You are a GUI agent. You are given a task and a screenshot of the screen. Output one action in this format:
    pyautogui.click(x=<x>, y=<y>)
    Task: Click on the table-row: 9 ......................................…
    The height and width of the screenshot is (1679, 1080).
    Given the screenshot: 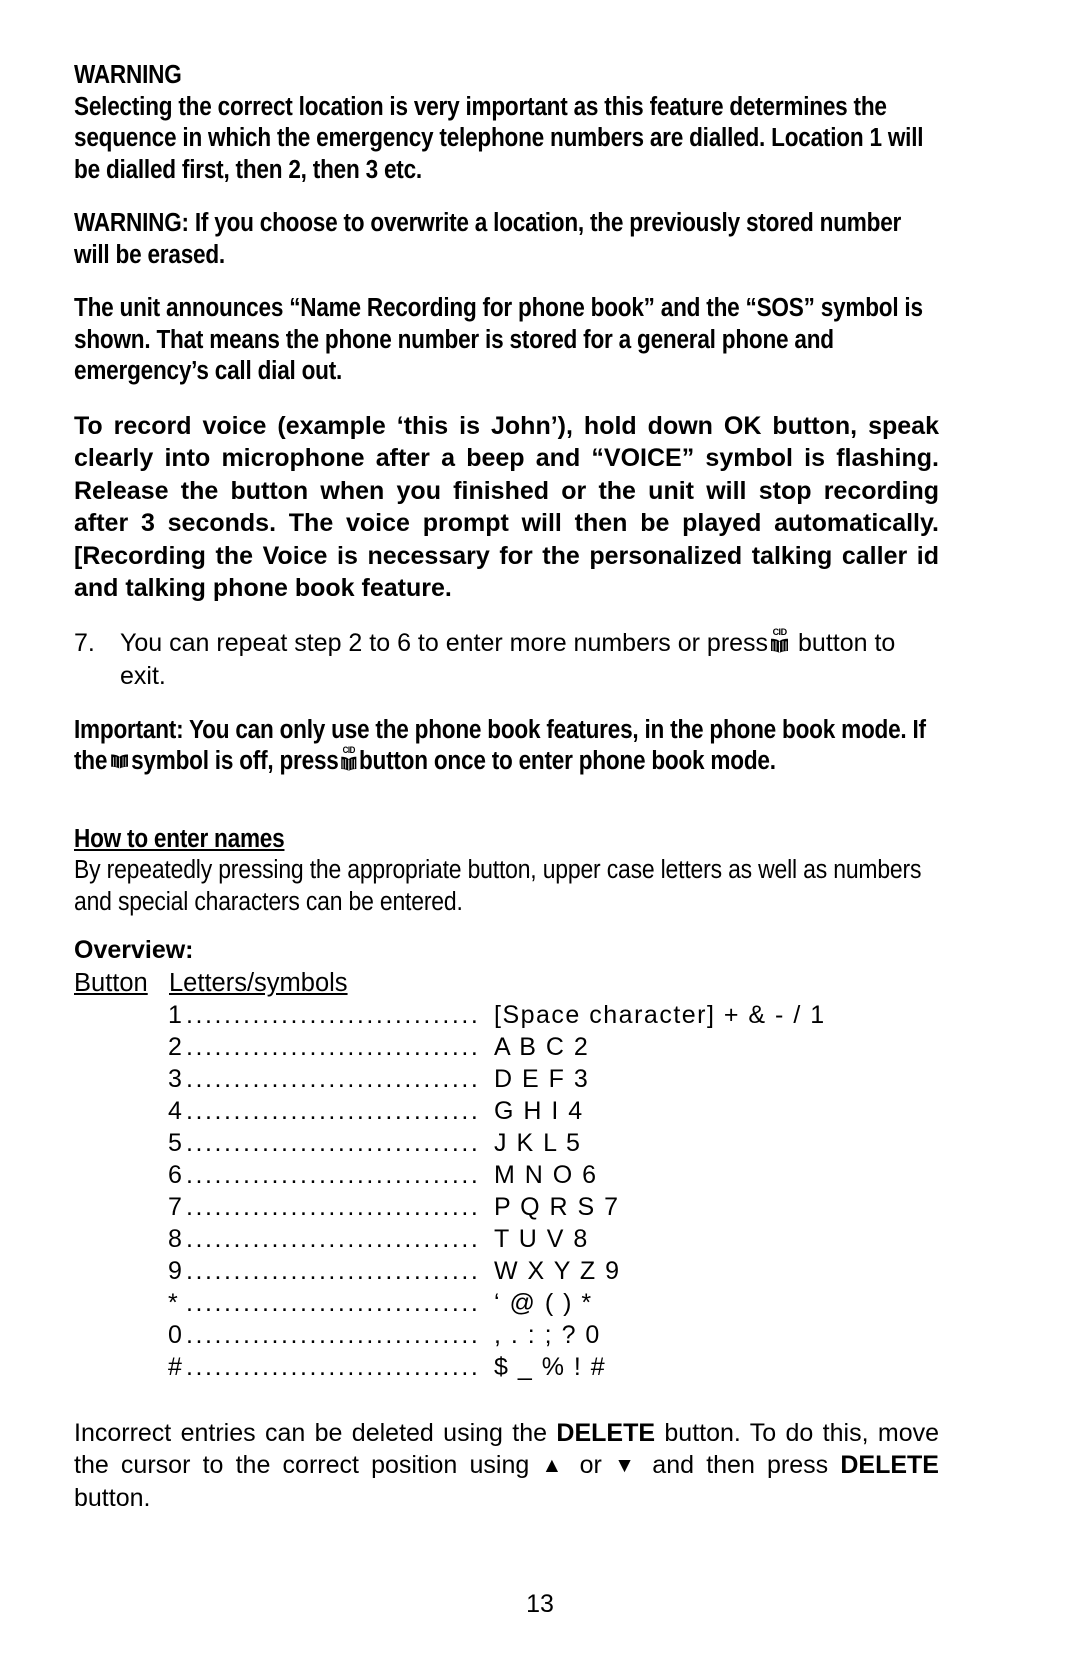 What is the action you would take?
    pyautogui.click(x=553, y=1271)
    